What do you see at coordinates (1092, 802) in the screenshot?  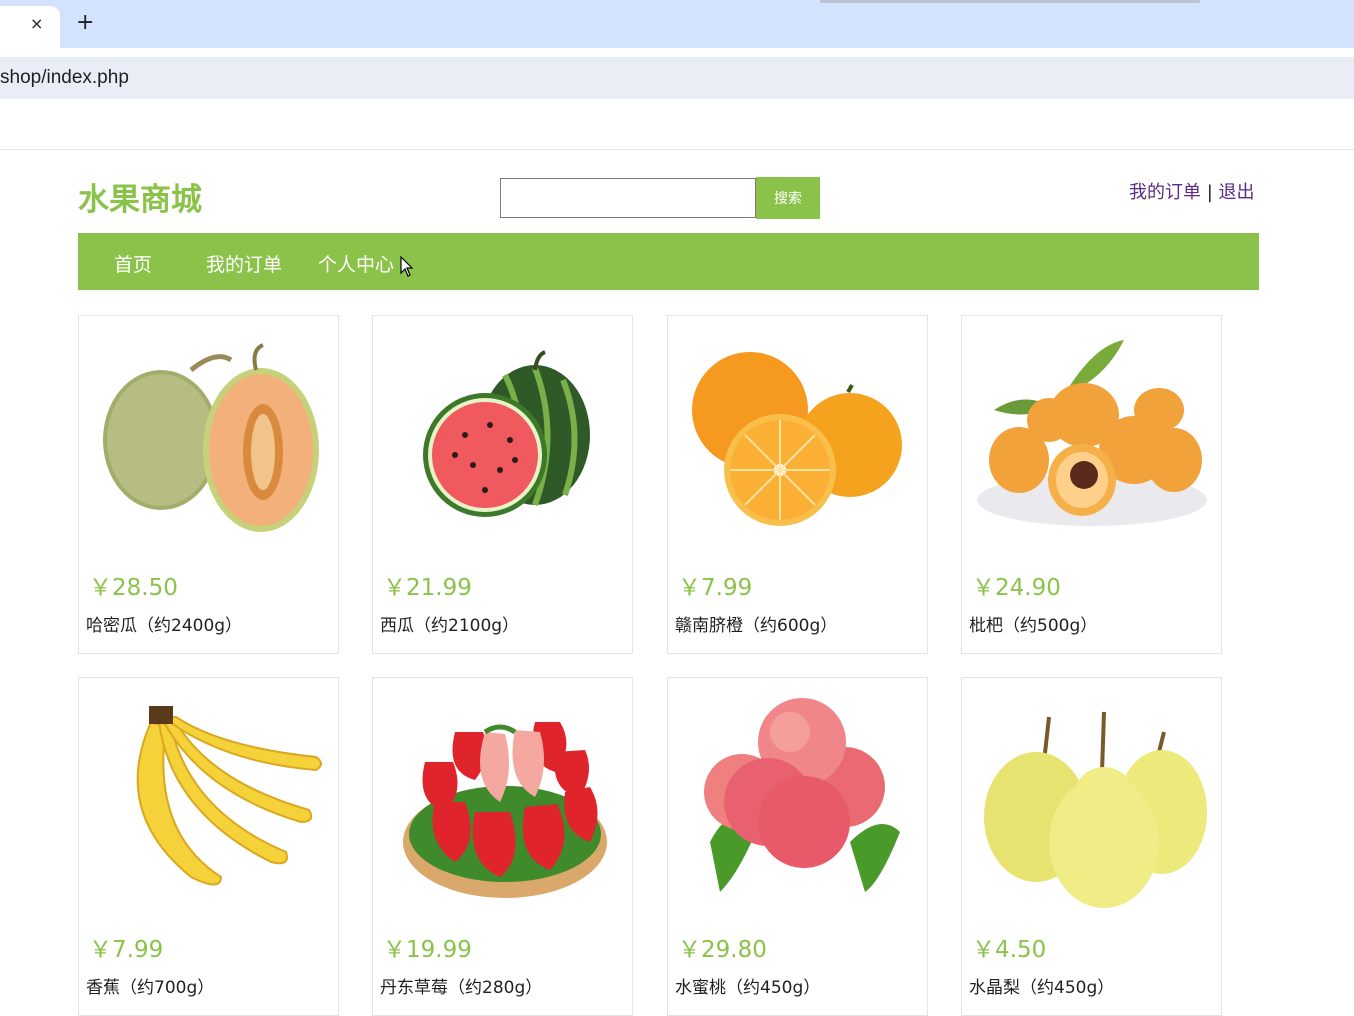 I see `pear-image` at bounding box center [1092, 802].